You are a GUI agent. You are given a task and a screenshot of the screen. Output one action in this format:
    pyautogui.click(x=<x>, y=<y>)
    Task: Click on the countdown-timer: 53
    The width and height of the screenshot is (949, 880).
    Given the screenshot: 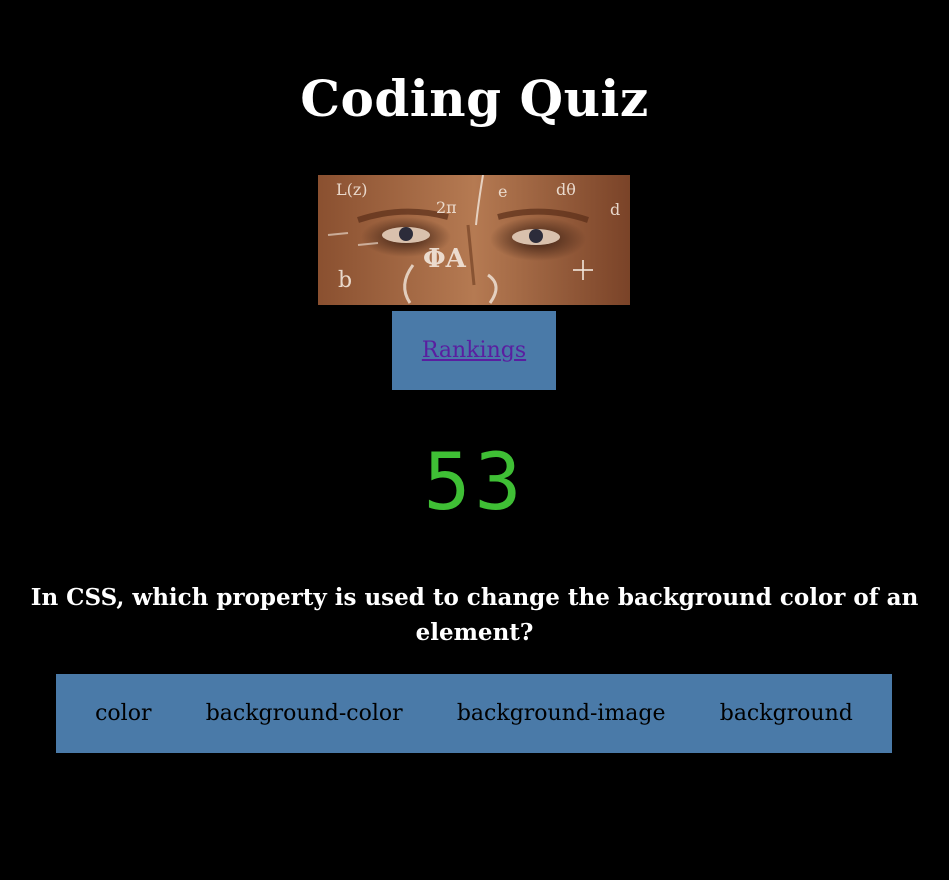 What is the action you would take?
    pyautogui.click(x=474, y=483)
    